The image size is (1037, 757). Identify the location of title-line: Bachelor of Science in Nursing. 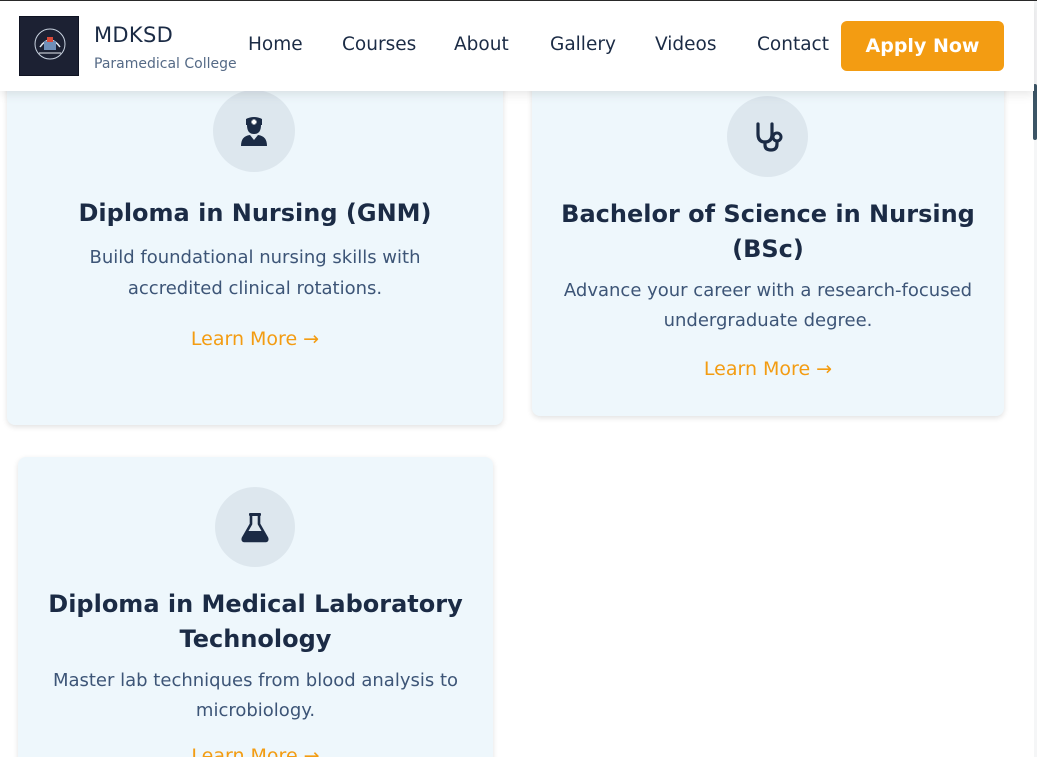
(768, 214).